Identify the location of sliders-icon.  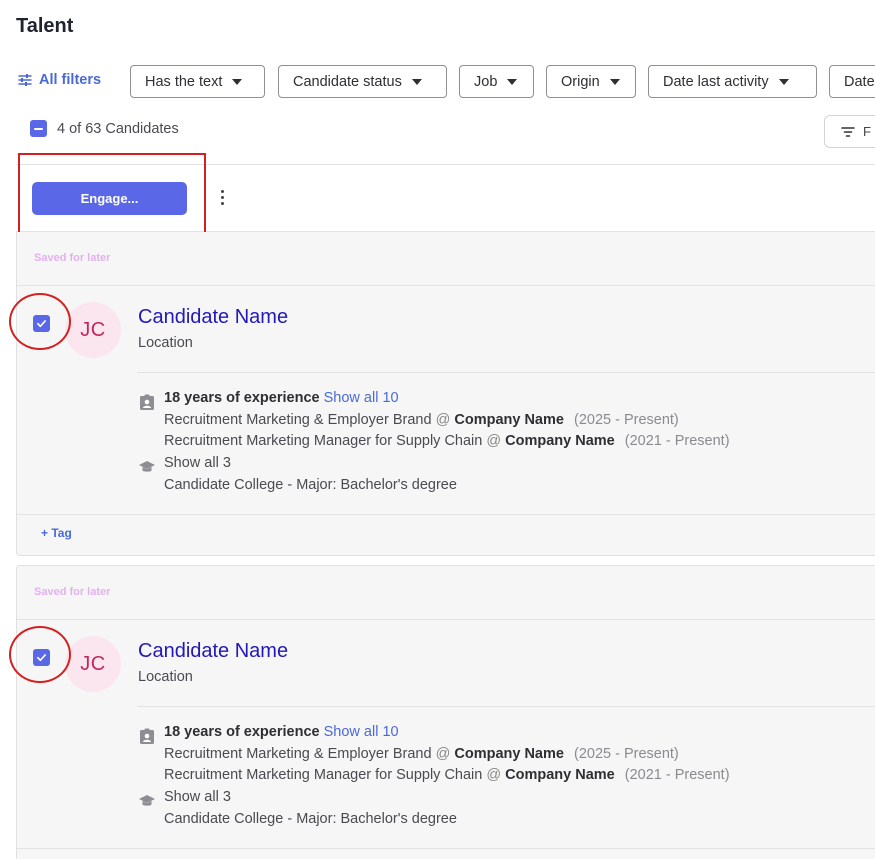
(25, 80).